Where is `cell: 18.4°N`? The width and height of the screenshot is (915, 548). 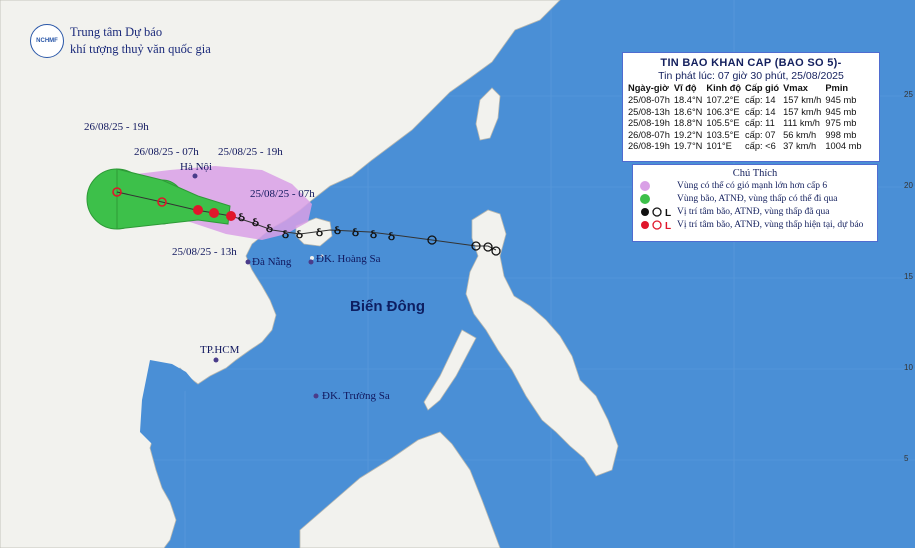
cell: 18.4°N is located at coordinates (688, 100).